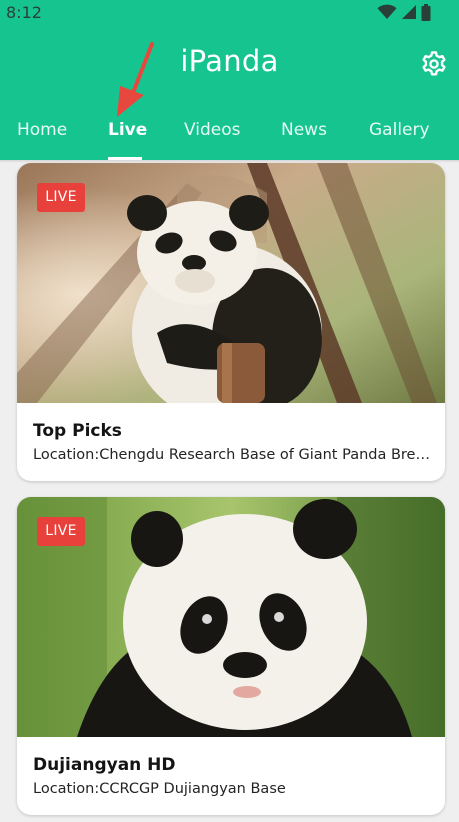  Describe the element at coordinates (409, 12) in the screenshot. I see `signal-icon` at that location.